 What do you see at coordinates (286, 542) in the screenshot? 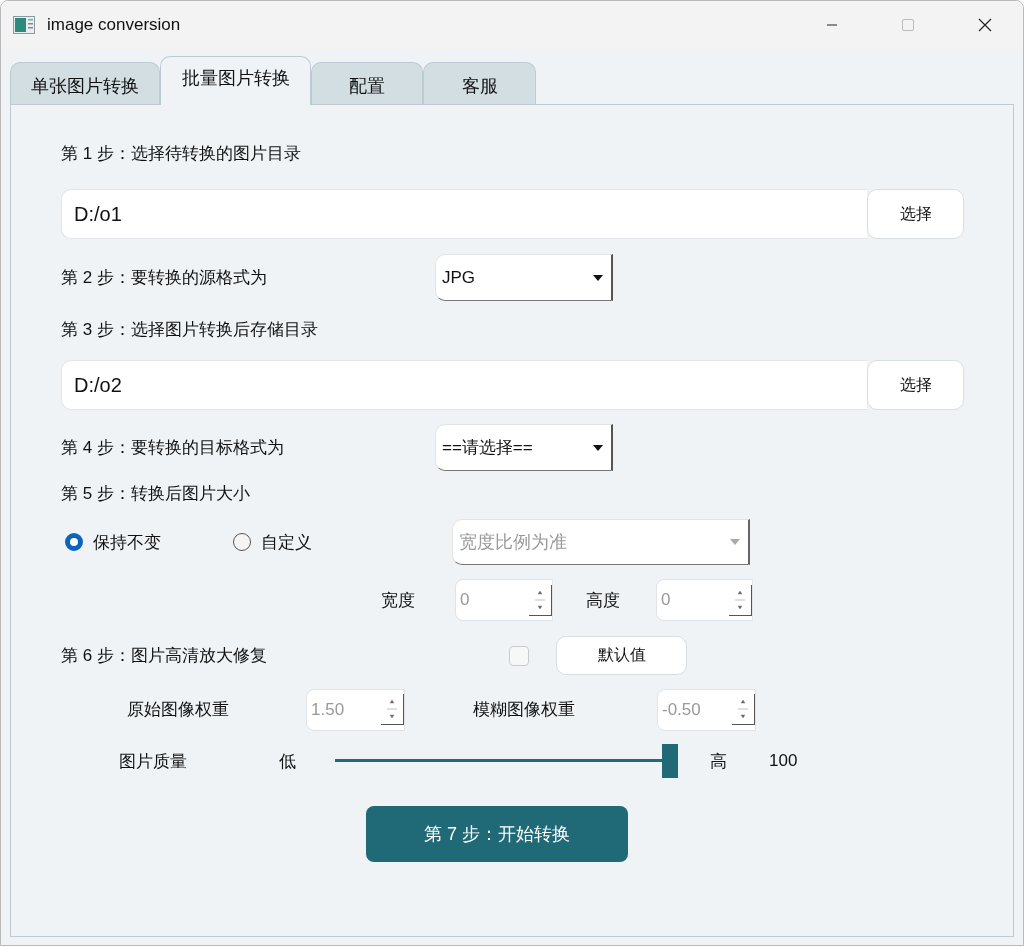
I see `radio-label: 自定义` at bounding box center [286, 542].